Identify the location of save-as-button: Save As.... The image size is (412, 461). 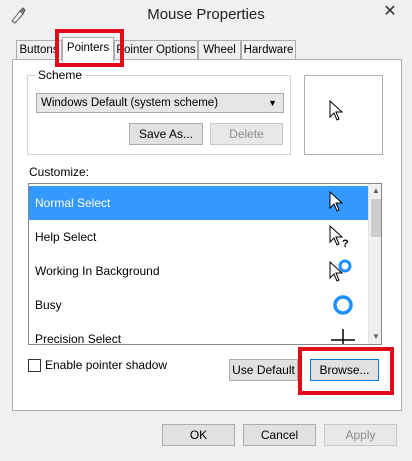
(166, 134).